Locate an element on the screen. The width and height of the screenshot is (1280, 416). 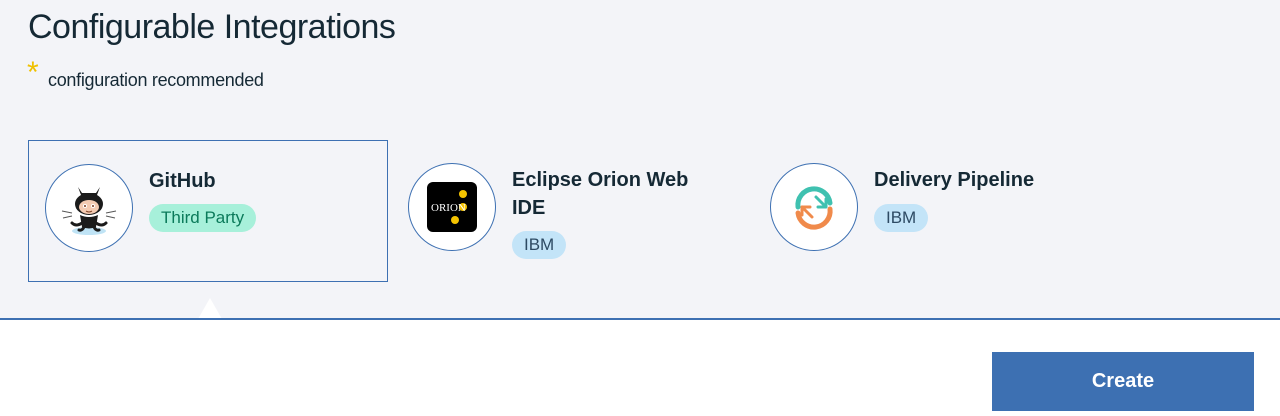
github-octocat-icon is located at coordinates (89, 208).